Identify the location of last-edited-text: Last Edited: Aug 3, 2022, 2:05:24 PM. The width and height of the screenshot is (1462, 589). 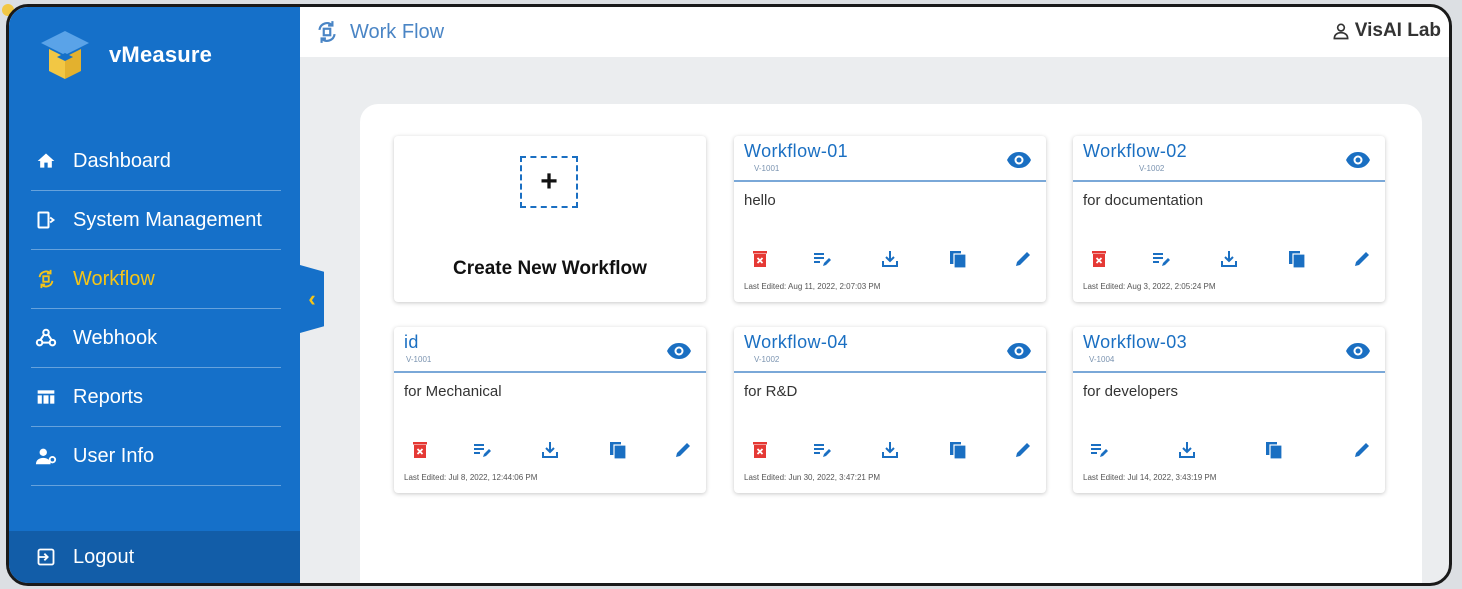
(1149, 286).